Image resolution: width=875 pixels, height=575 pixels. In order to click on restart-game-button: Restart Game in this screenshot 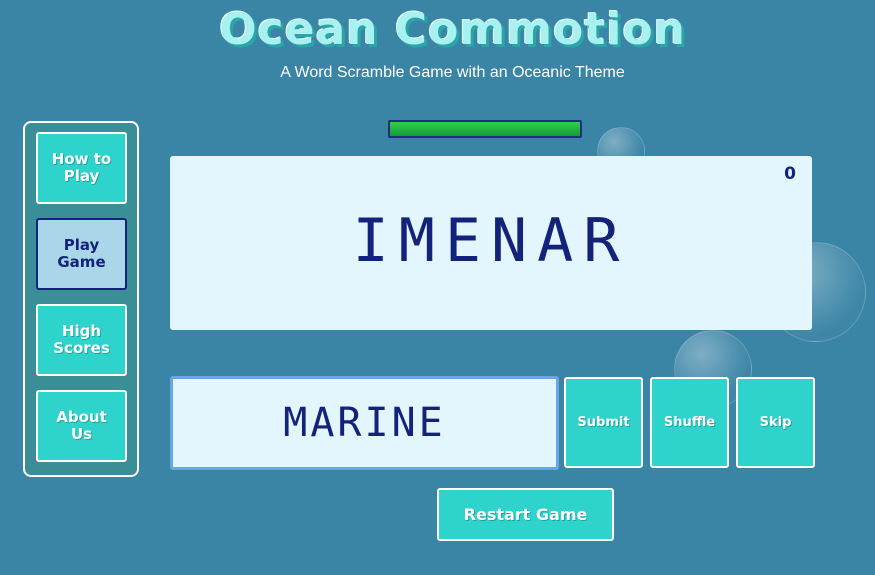, I will do `click(525, 514)`.